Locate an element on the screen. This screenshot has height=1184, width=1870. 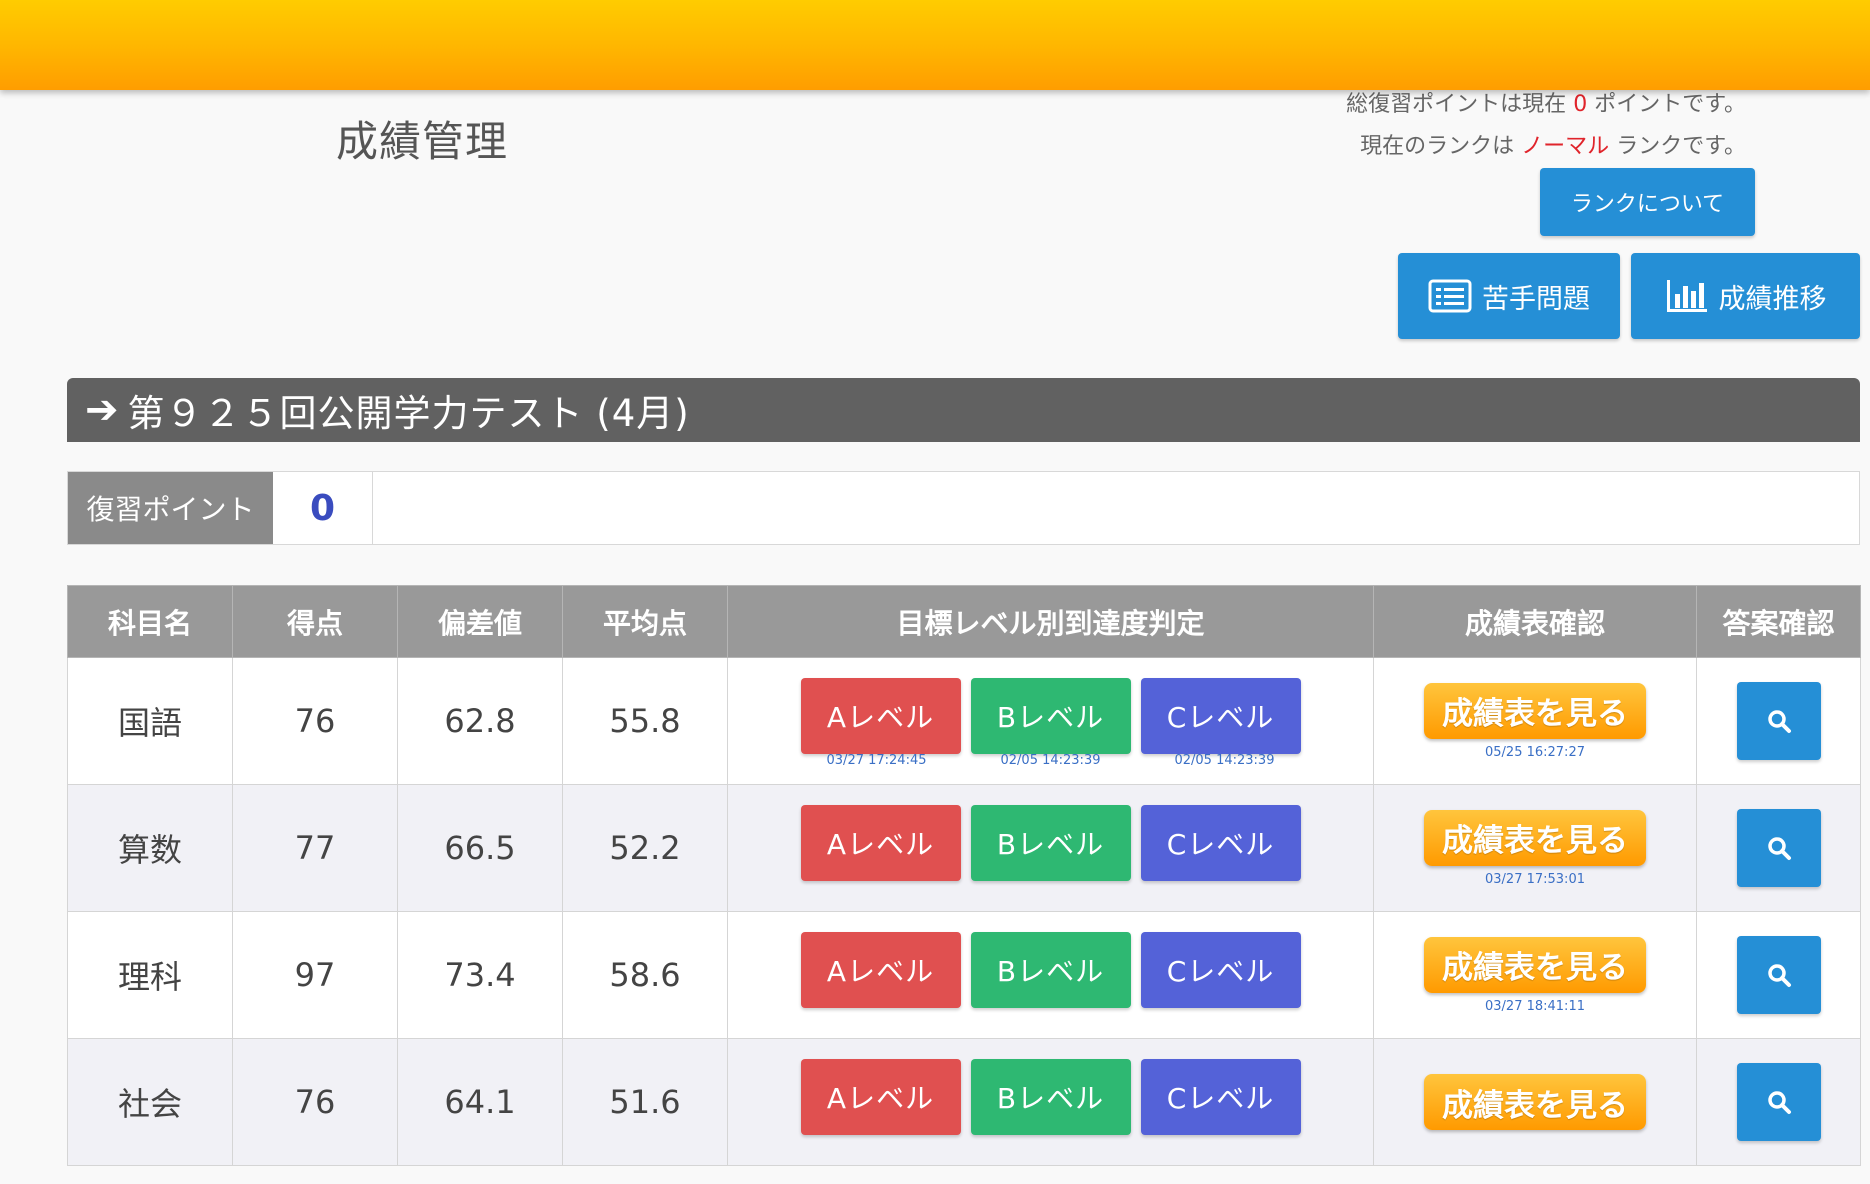
subject-cell: 社会 is located at coordinates (150, 1102).